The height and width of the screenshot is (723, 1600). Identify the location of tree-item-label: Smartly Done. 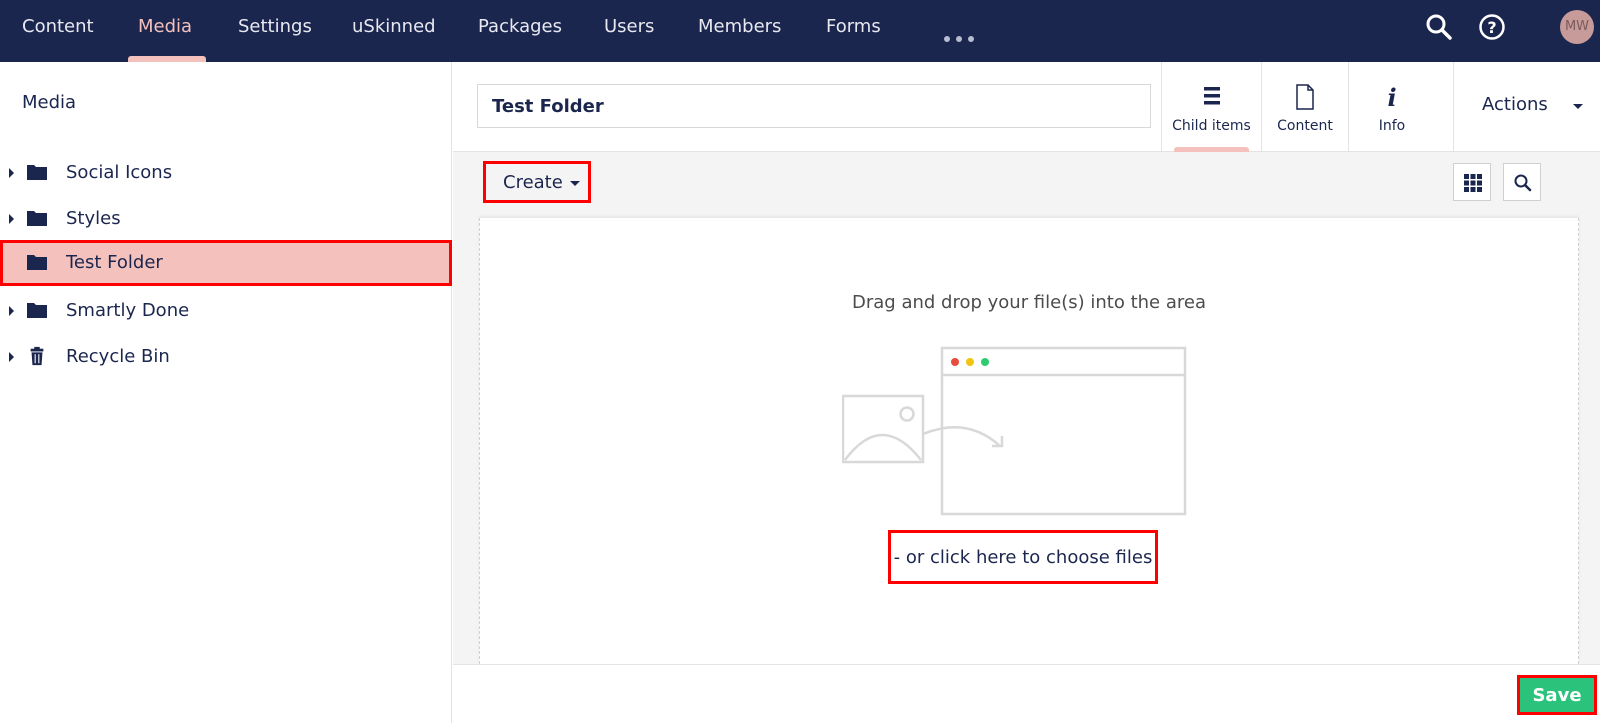
(128, 310).